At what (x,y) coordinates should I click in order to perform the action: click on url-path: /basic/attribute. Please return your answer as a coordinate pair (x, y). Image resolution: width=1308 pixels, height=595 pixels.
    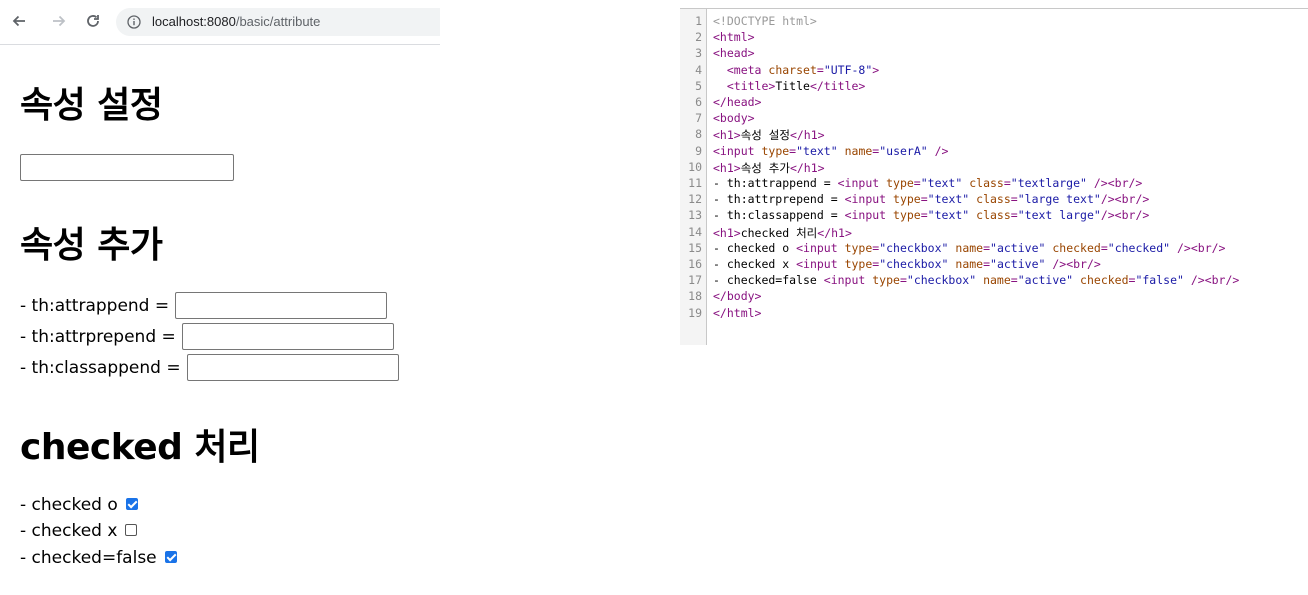
    Looking at the image, I should click on (278, 21).